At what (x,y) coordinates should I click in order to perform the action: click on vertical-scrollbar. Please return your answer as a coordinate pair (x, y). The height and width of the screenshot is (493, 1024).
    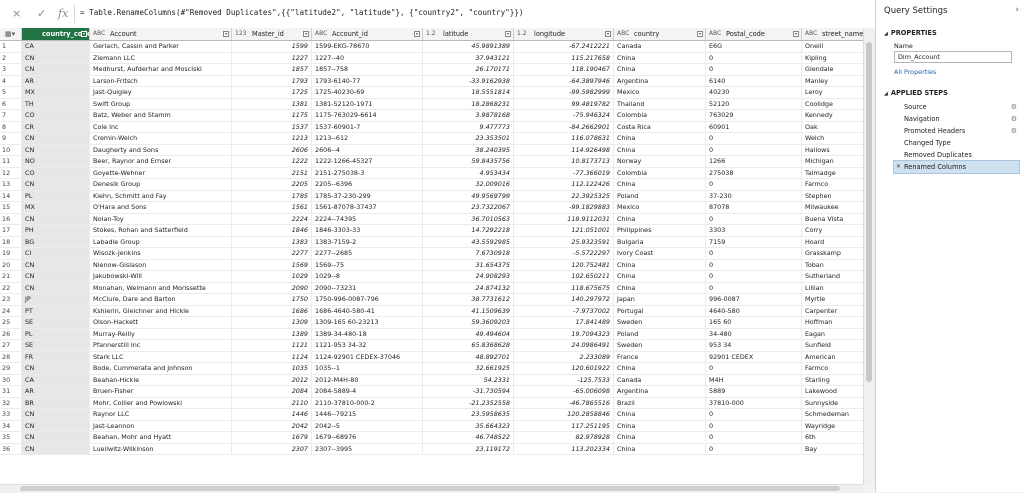
    Looking at the image, I should click on (869, 256).